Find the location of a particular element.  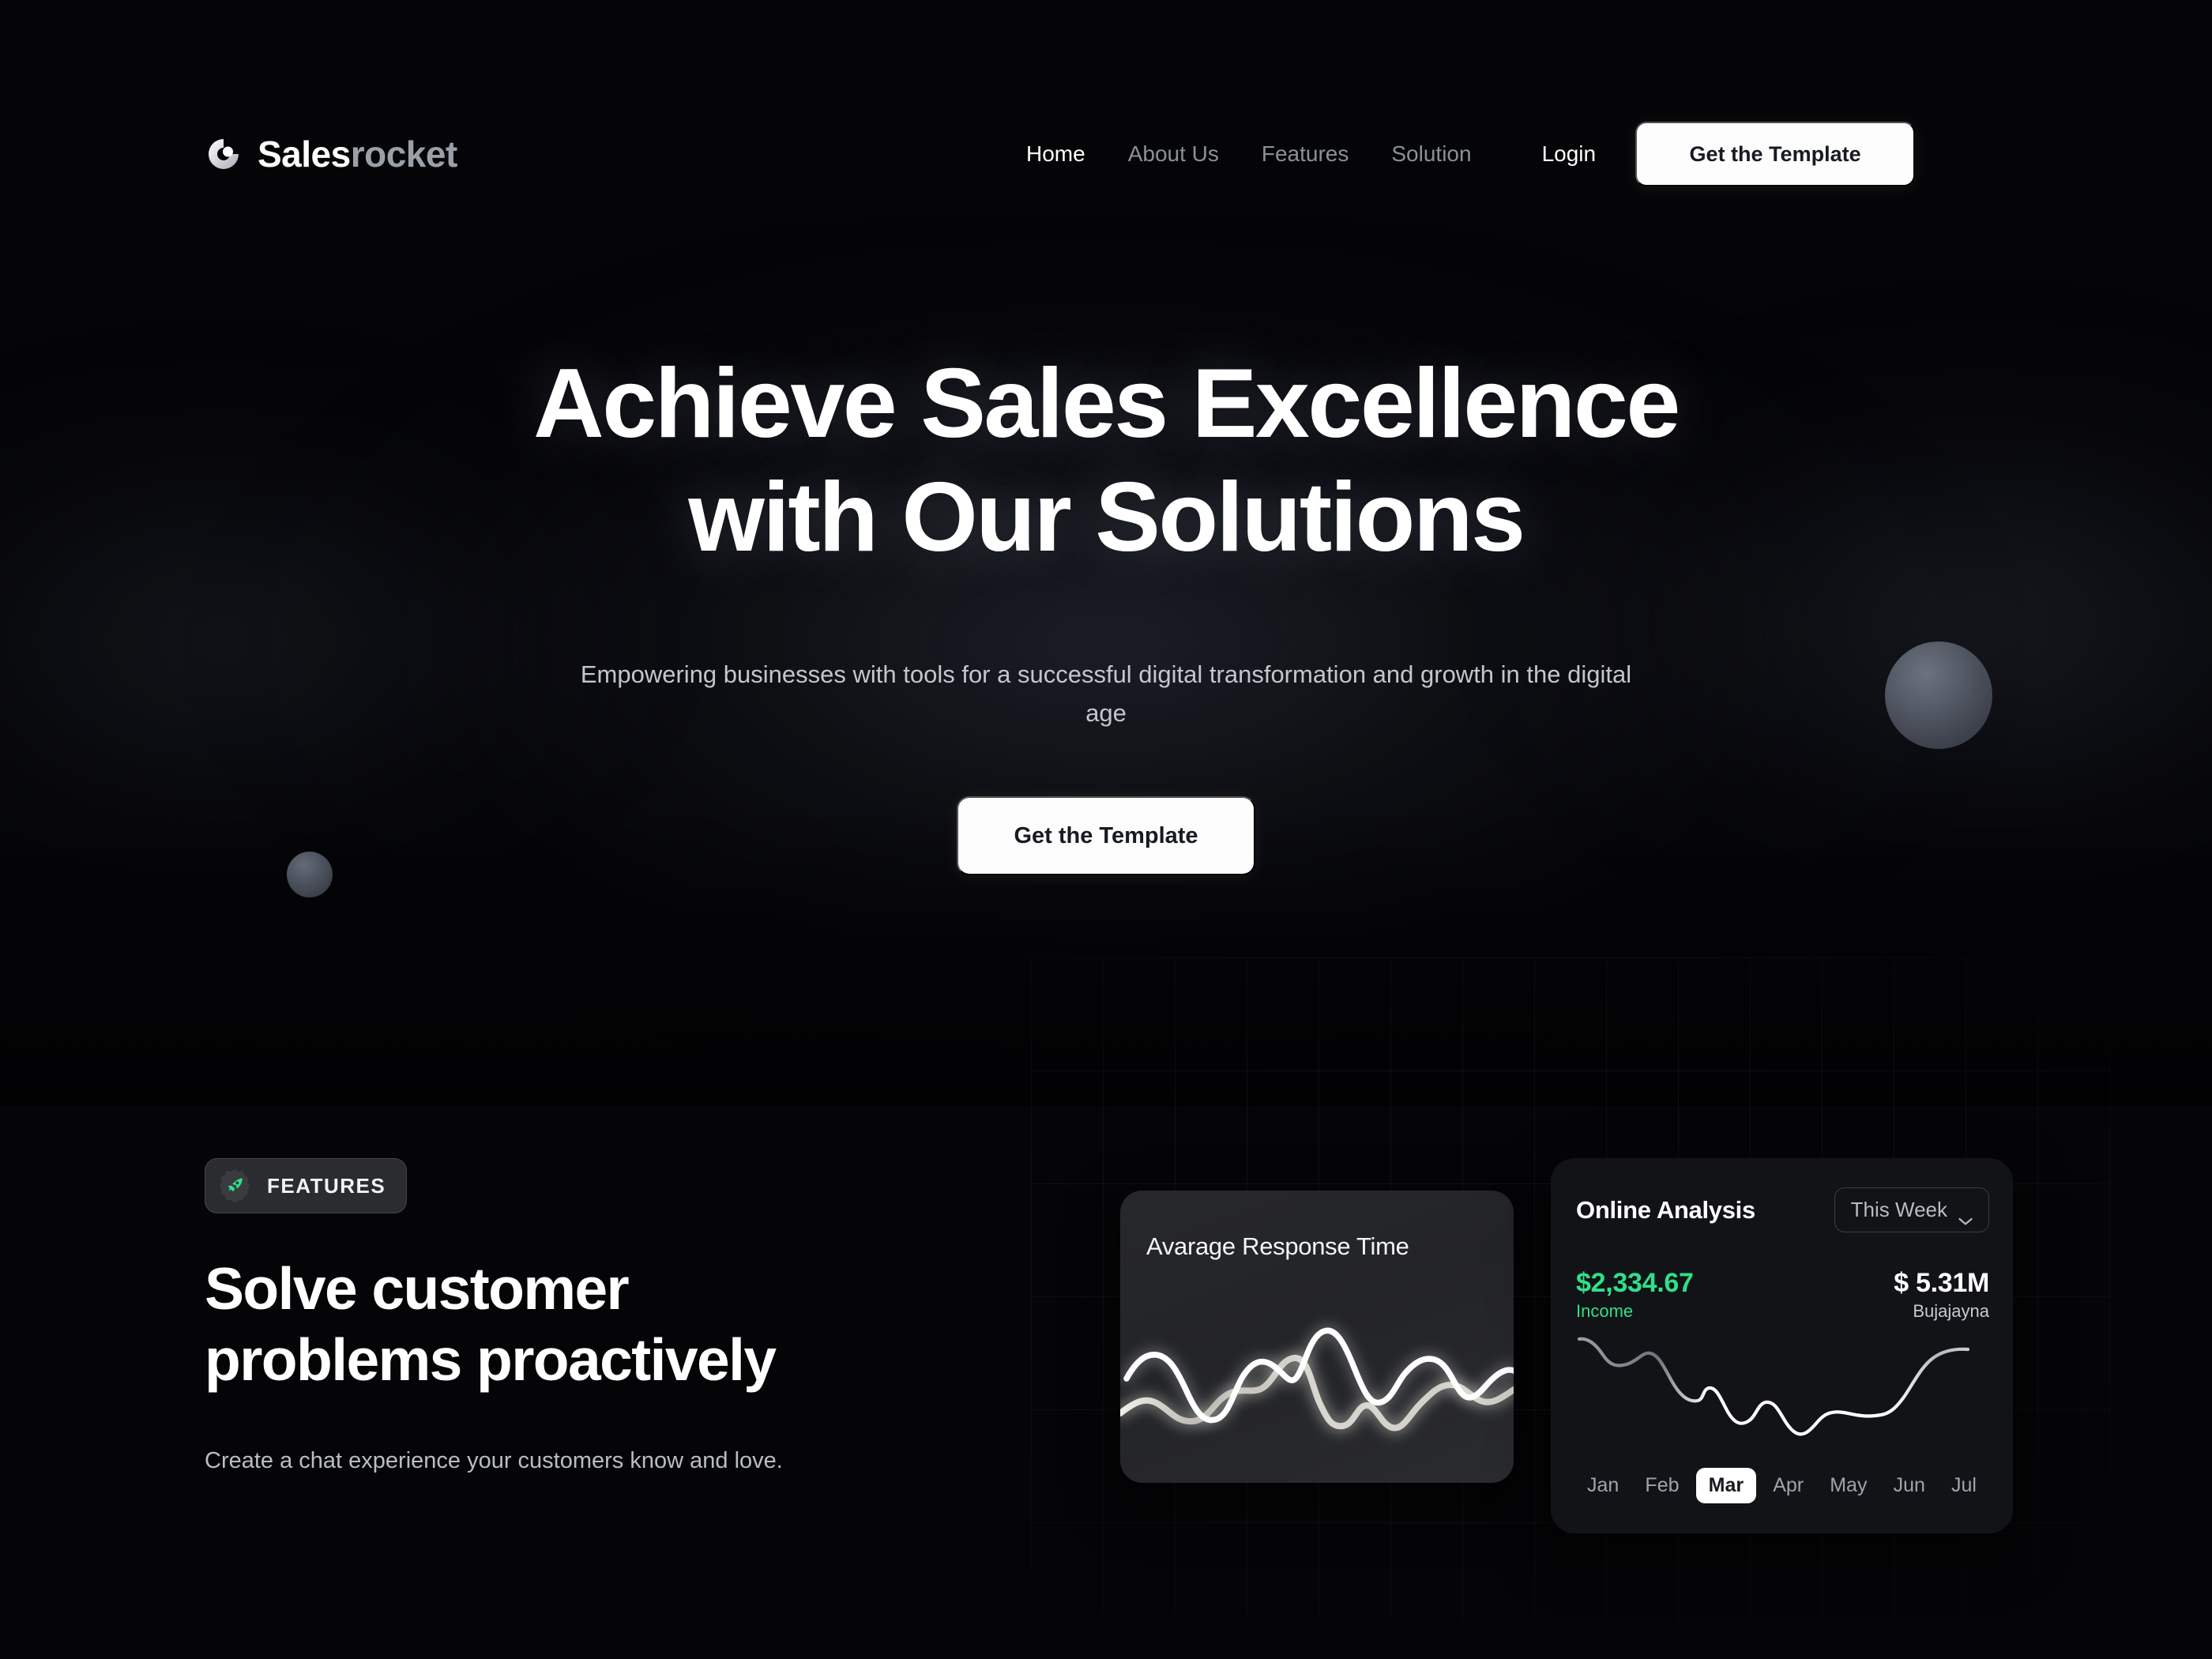

online-analysis-title: Online Analysis is located at coordinates (1665, 1210).